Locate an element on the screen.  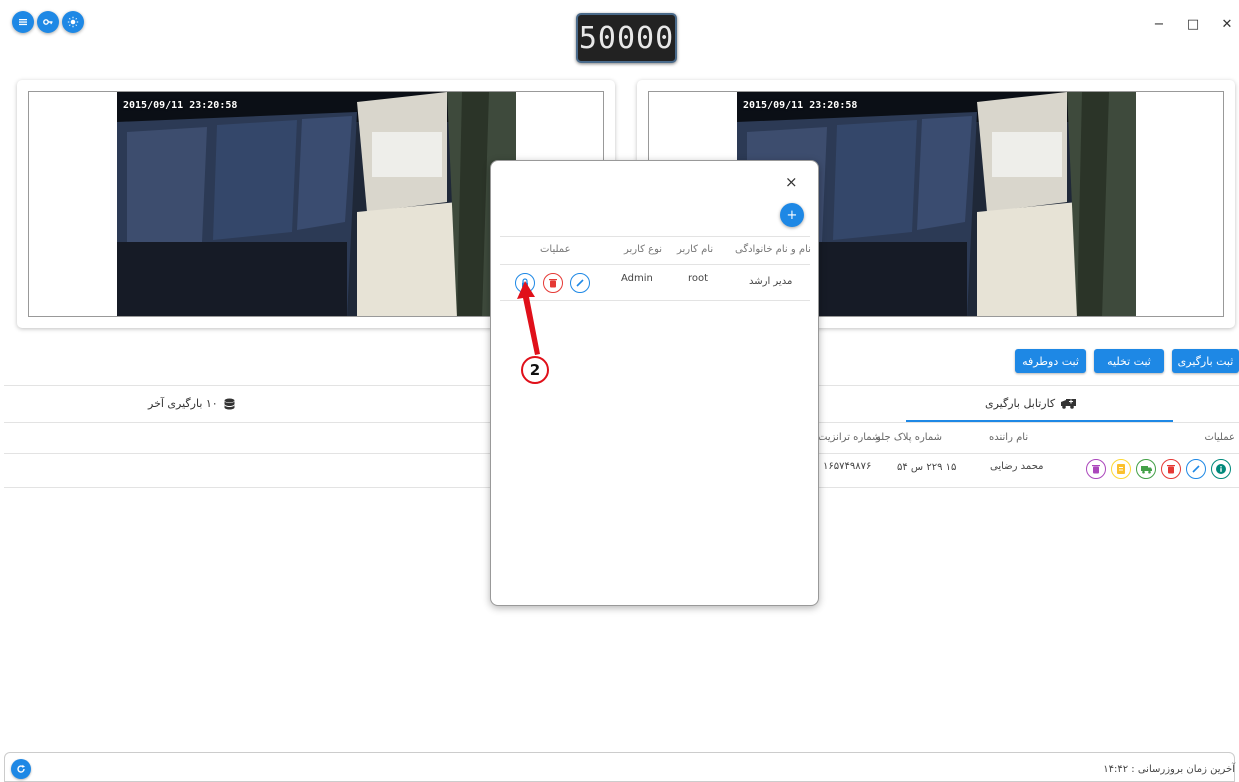
footer-bar is located at coordinates (619, 767).